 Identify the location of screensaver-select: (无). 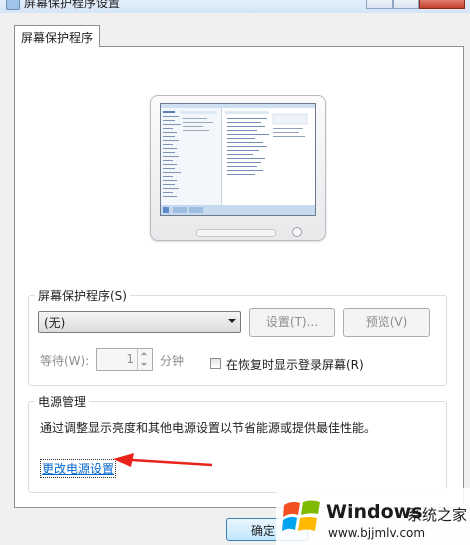
(139, 322).